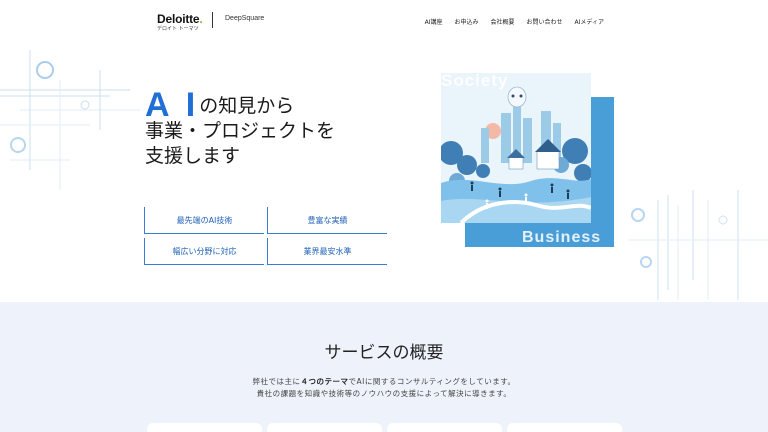 This screenshot has height=432, width=768. Describe the element at coordinates (204, 251) in the screenshot. I see `feature-wide-range: 幅広い分野に対応` at that location.